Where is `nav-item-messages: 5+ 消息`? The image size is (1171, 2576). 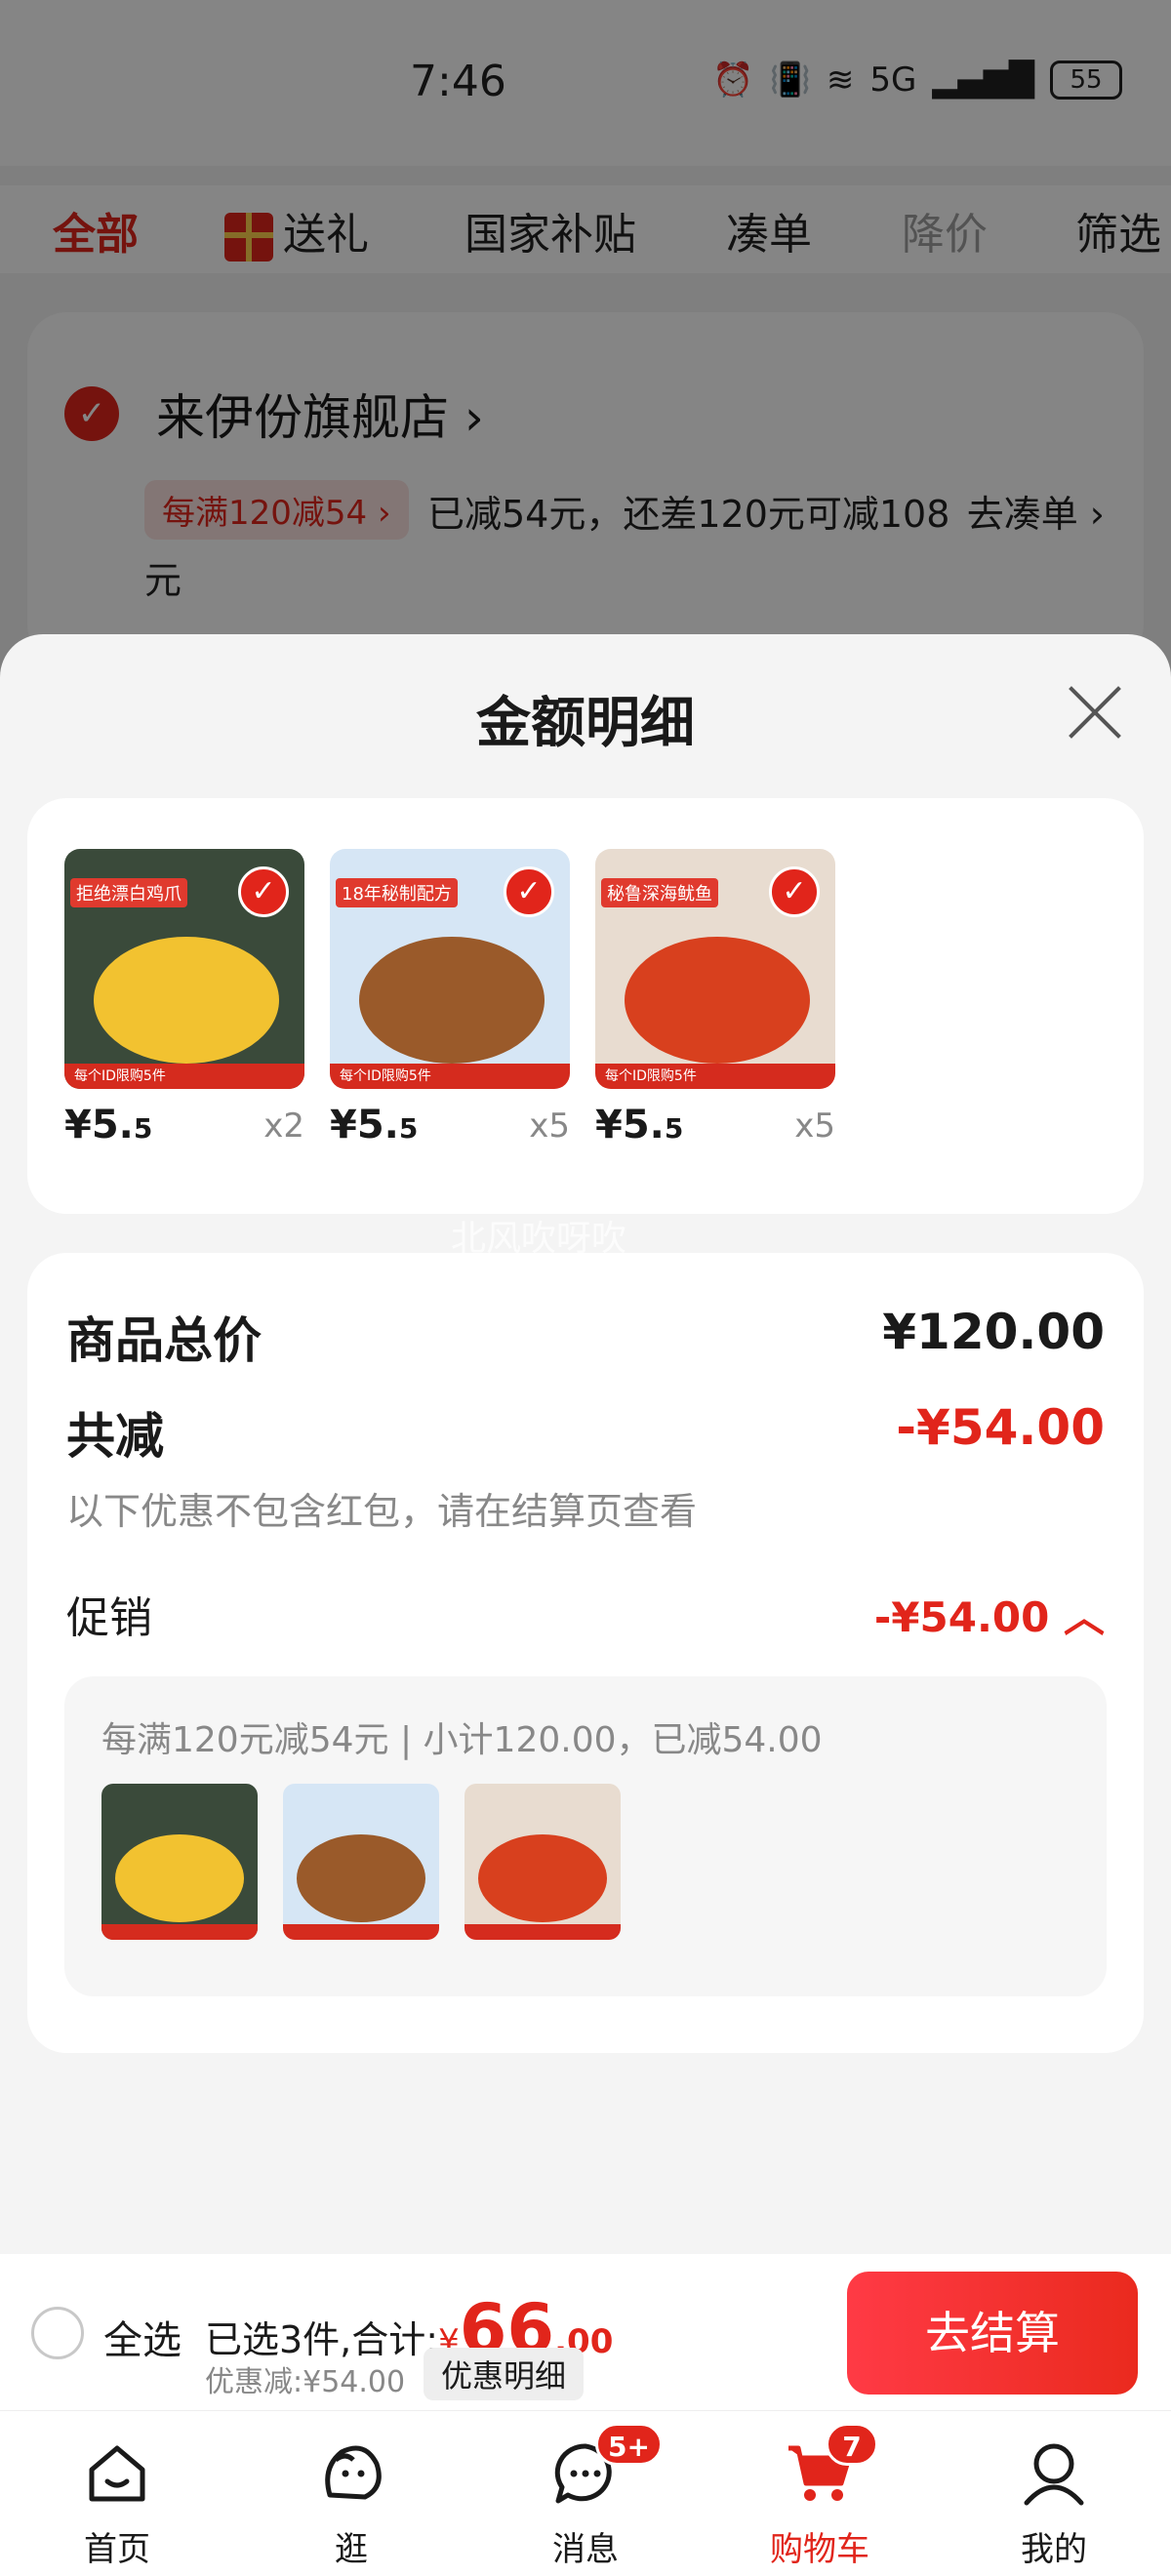 nav-item-messages: 5+ 消息 is located at coordinates (585, 2493).